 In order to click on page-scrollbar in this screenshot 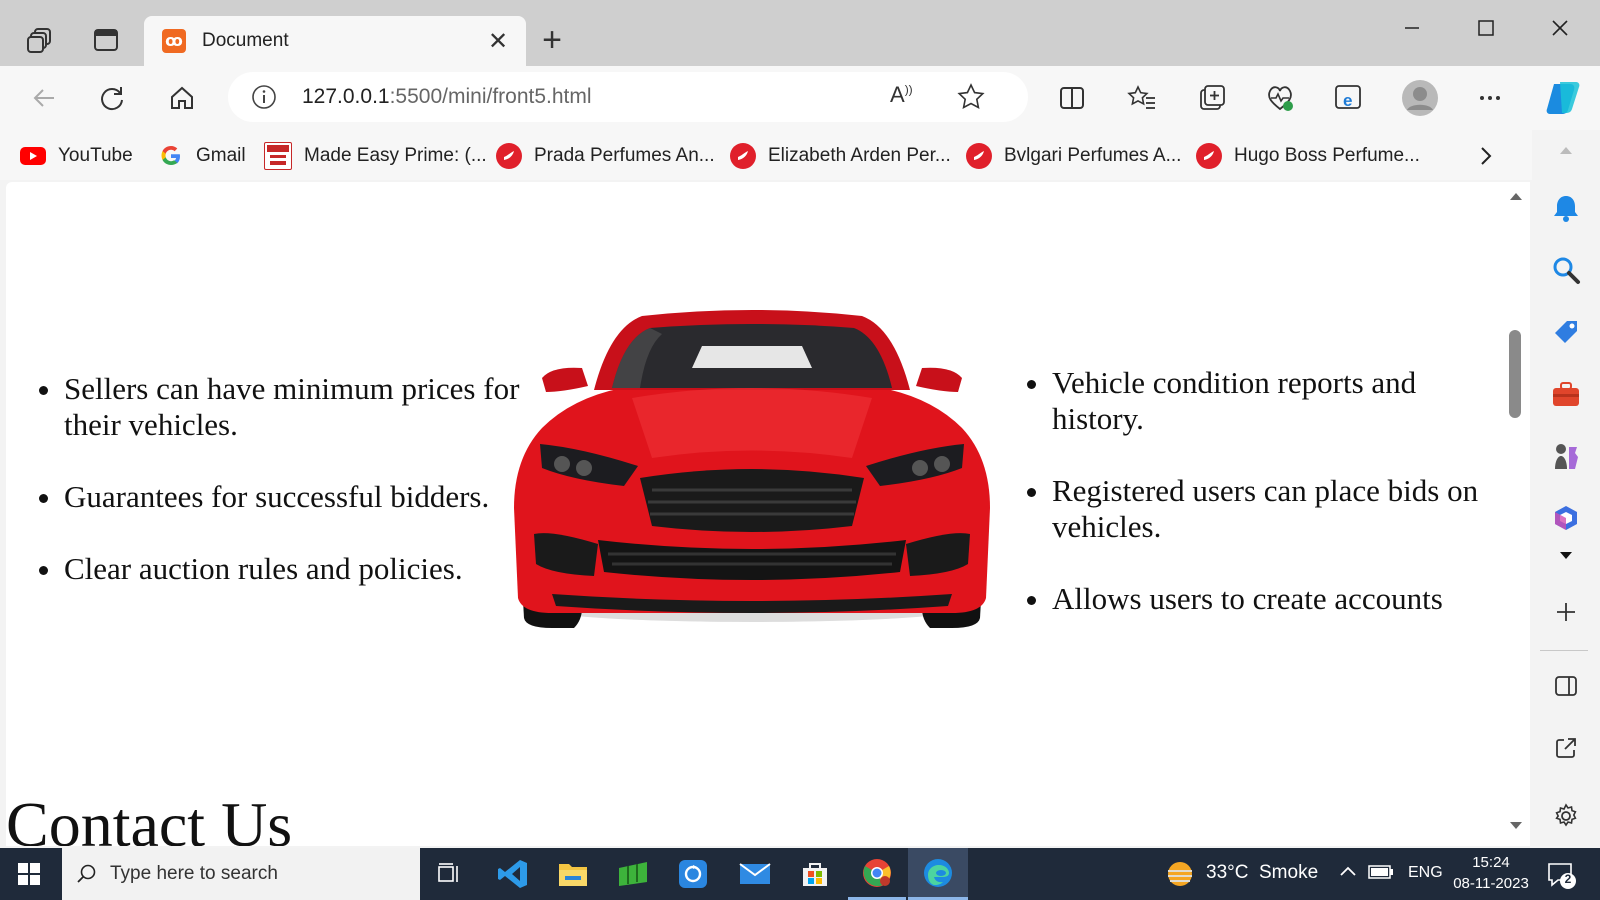, I will do `click(1515, 514)`.